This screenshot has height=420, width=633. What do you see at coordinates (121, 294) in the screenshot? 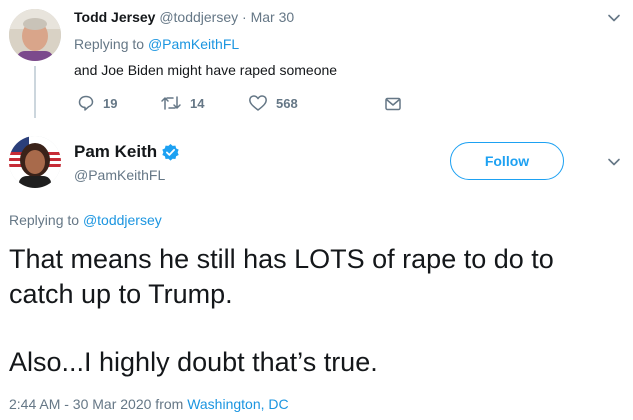
I see `tweet-text-line-2: catch up to Trump.` at bounding box center [121, 294].